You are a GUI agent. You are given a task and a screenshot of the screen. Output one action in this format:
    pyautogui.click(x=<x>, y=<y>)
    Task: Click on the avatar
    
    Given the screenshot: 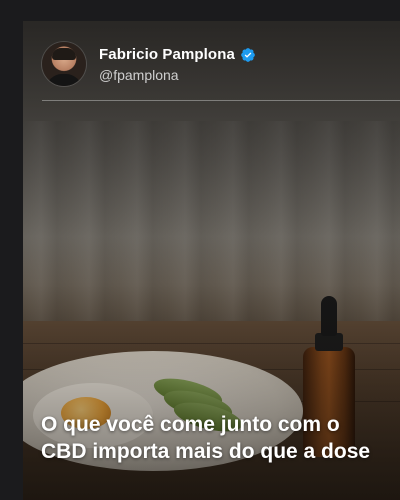 What is the action you would take?
    pyautogui.click(x=64, y=64)
    